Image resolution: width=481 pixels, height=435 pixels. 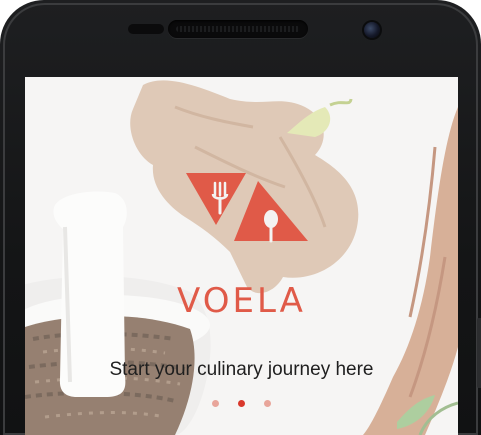 I want to click on onboarding-tagline: Start your culinary journey here, so click(x=241, y=369).